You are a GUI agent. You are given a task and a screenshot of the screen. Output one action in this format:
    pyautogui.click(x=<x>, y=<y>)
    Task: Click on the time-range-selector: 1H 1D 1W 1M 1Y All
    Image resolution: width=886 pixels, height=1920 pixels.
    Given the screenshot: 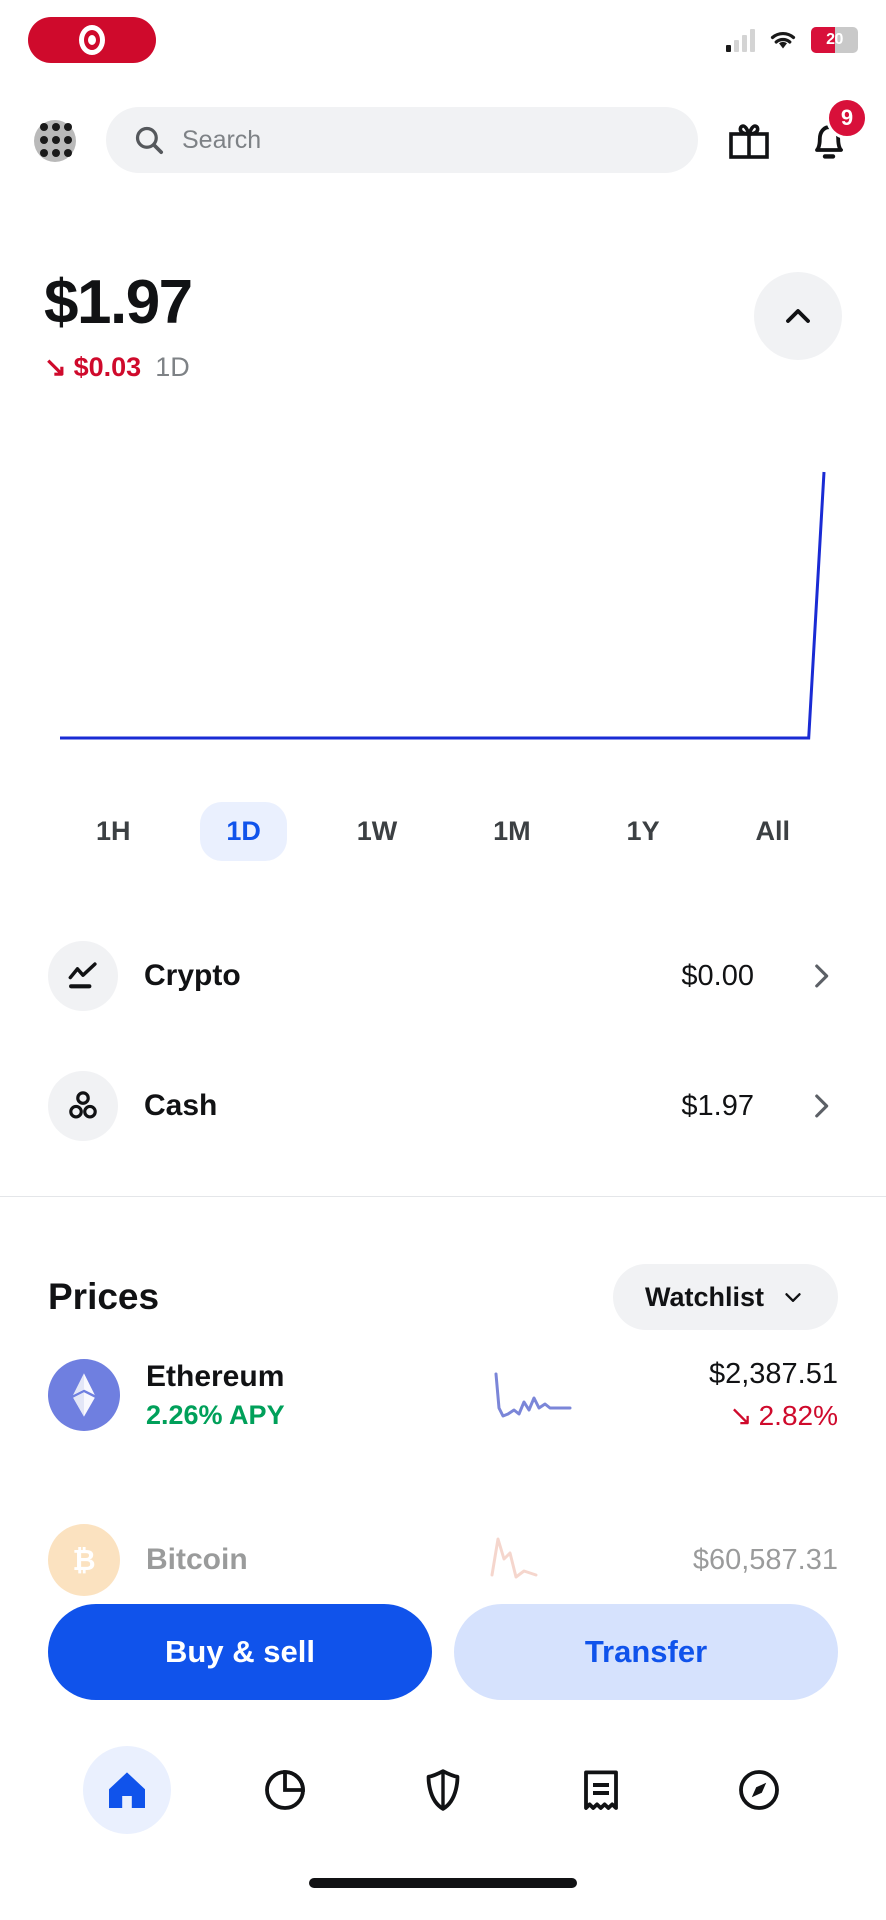 What is the action you would take?
    pyautogui.click(x=443, y=831)
    